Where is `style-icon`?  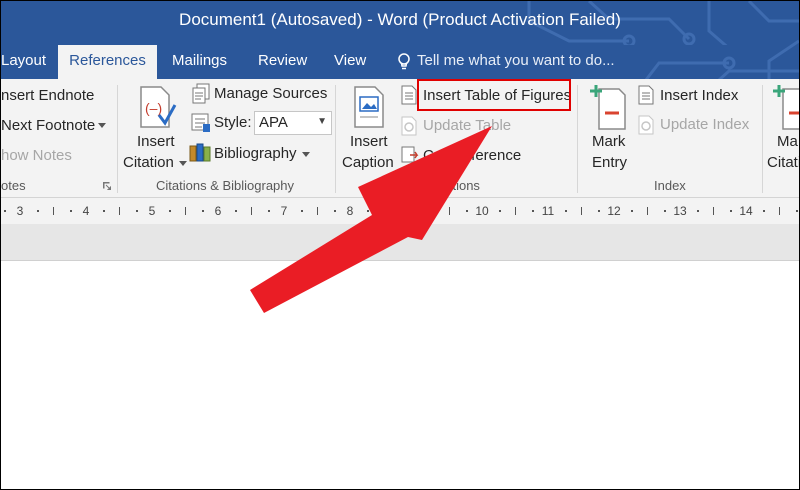 style-icon is located at coordinates (200, 122).